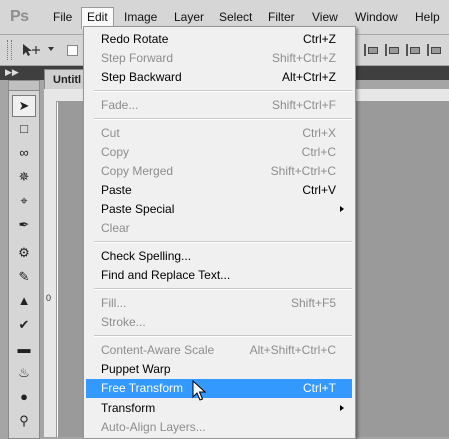 Image resolution: width=449 pixels, height=439 pixels. Describe the element at coordinates (219, 303) in the screenshot. I see `menu-item-fill: Fill... Shift+F5` at that location.